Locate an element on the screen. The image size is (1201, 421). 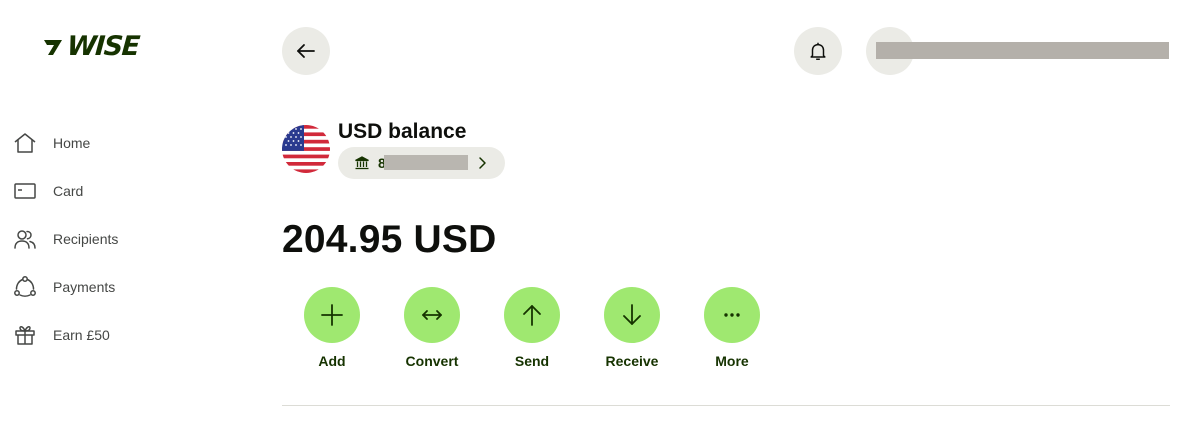
notifications-button is located at coordinates (818, 51).